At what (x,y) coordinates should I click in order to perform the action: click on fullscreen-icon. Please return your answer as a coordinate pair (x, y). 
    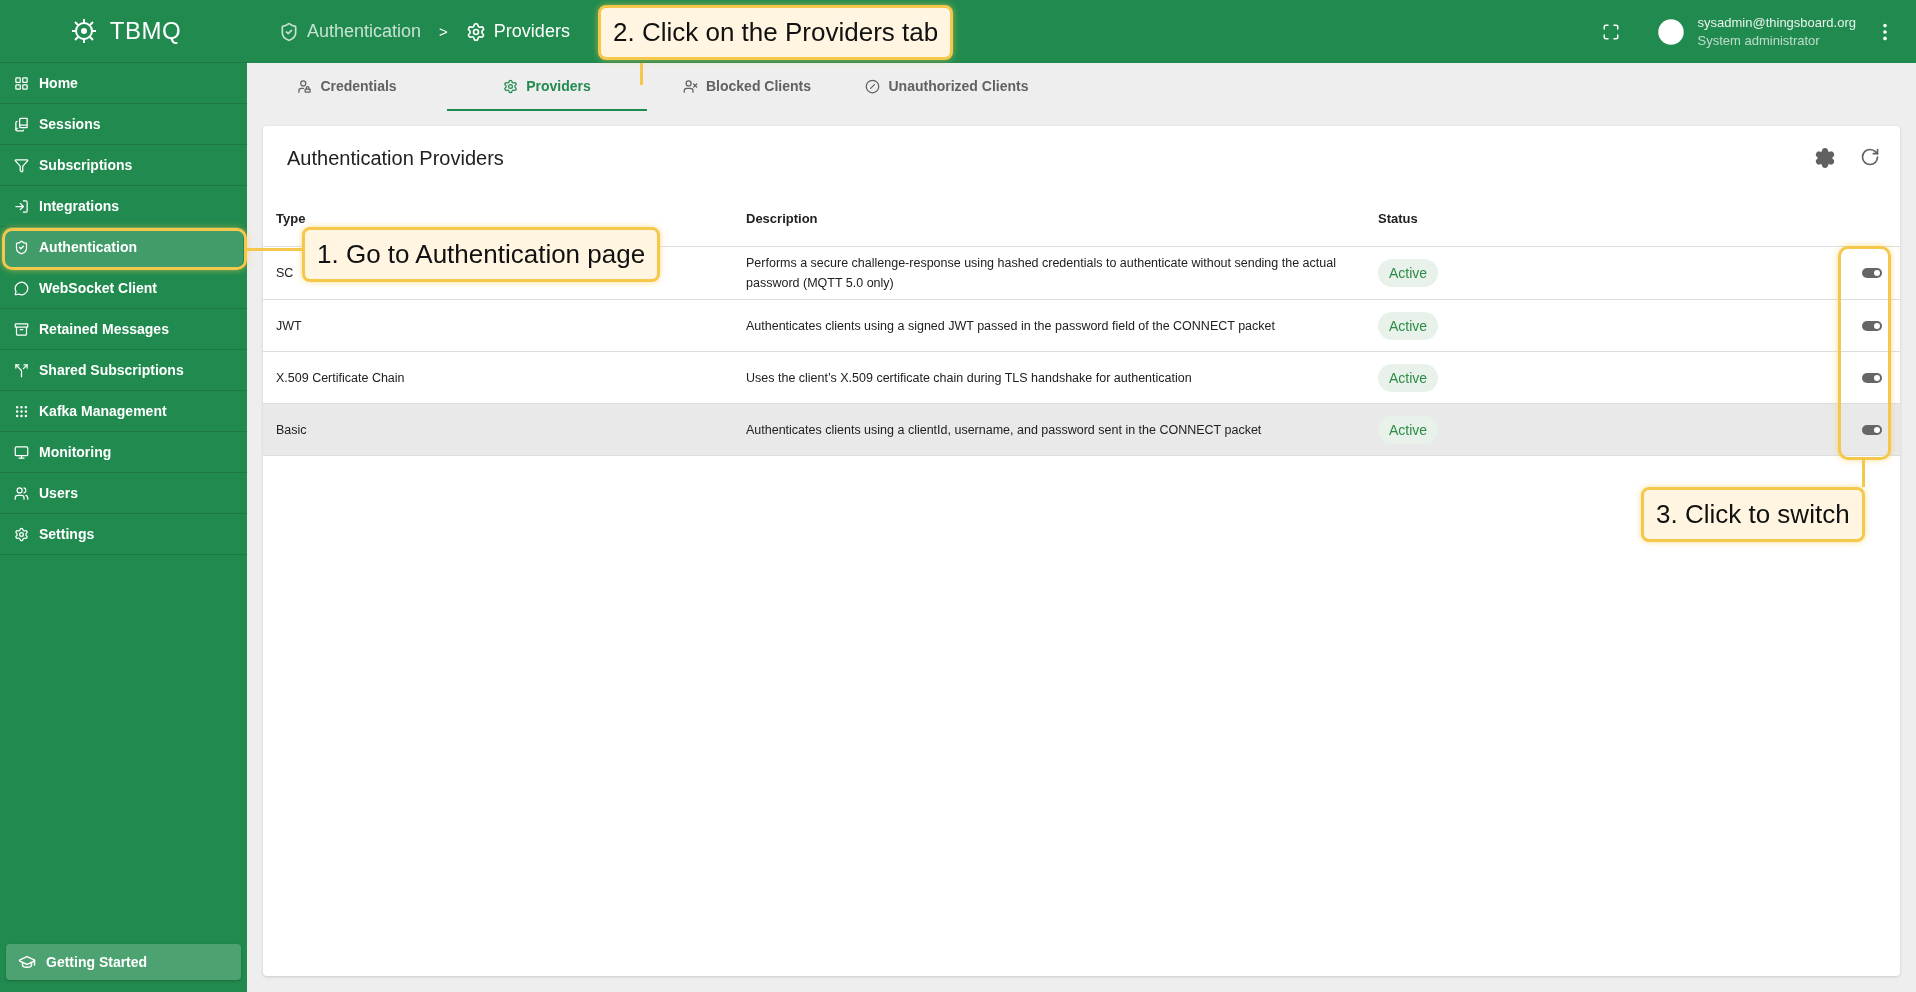
    Looking at the image, I should click on (1610, 31).